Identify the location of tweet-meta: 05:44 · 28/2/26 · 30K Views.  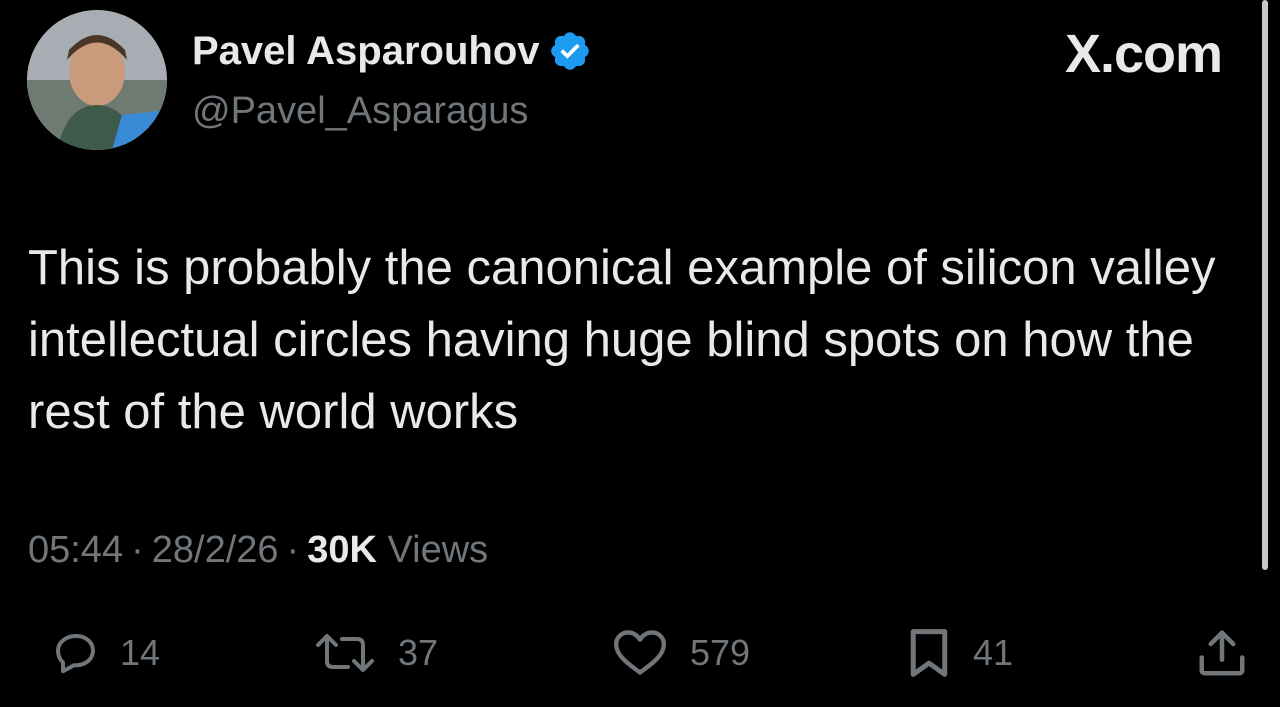
(258, 550).